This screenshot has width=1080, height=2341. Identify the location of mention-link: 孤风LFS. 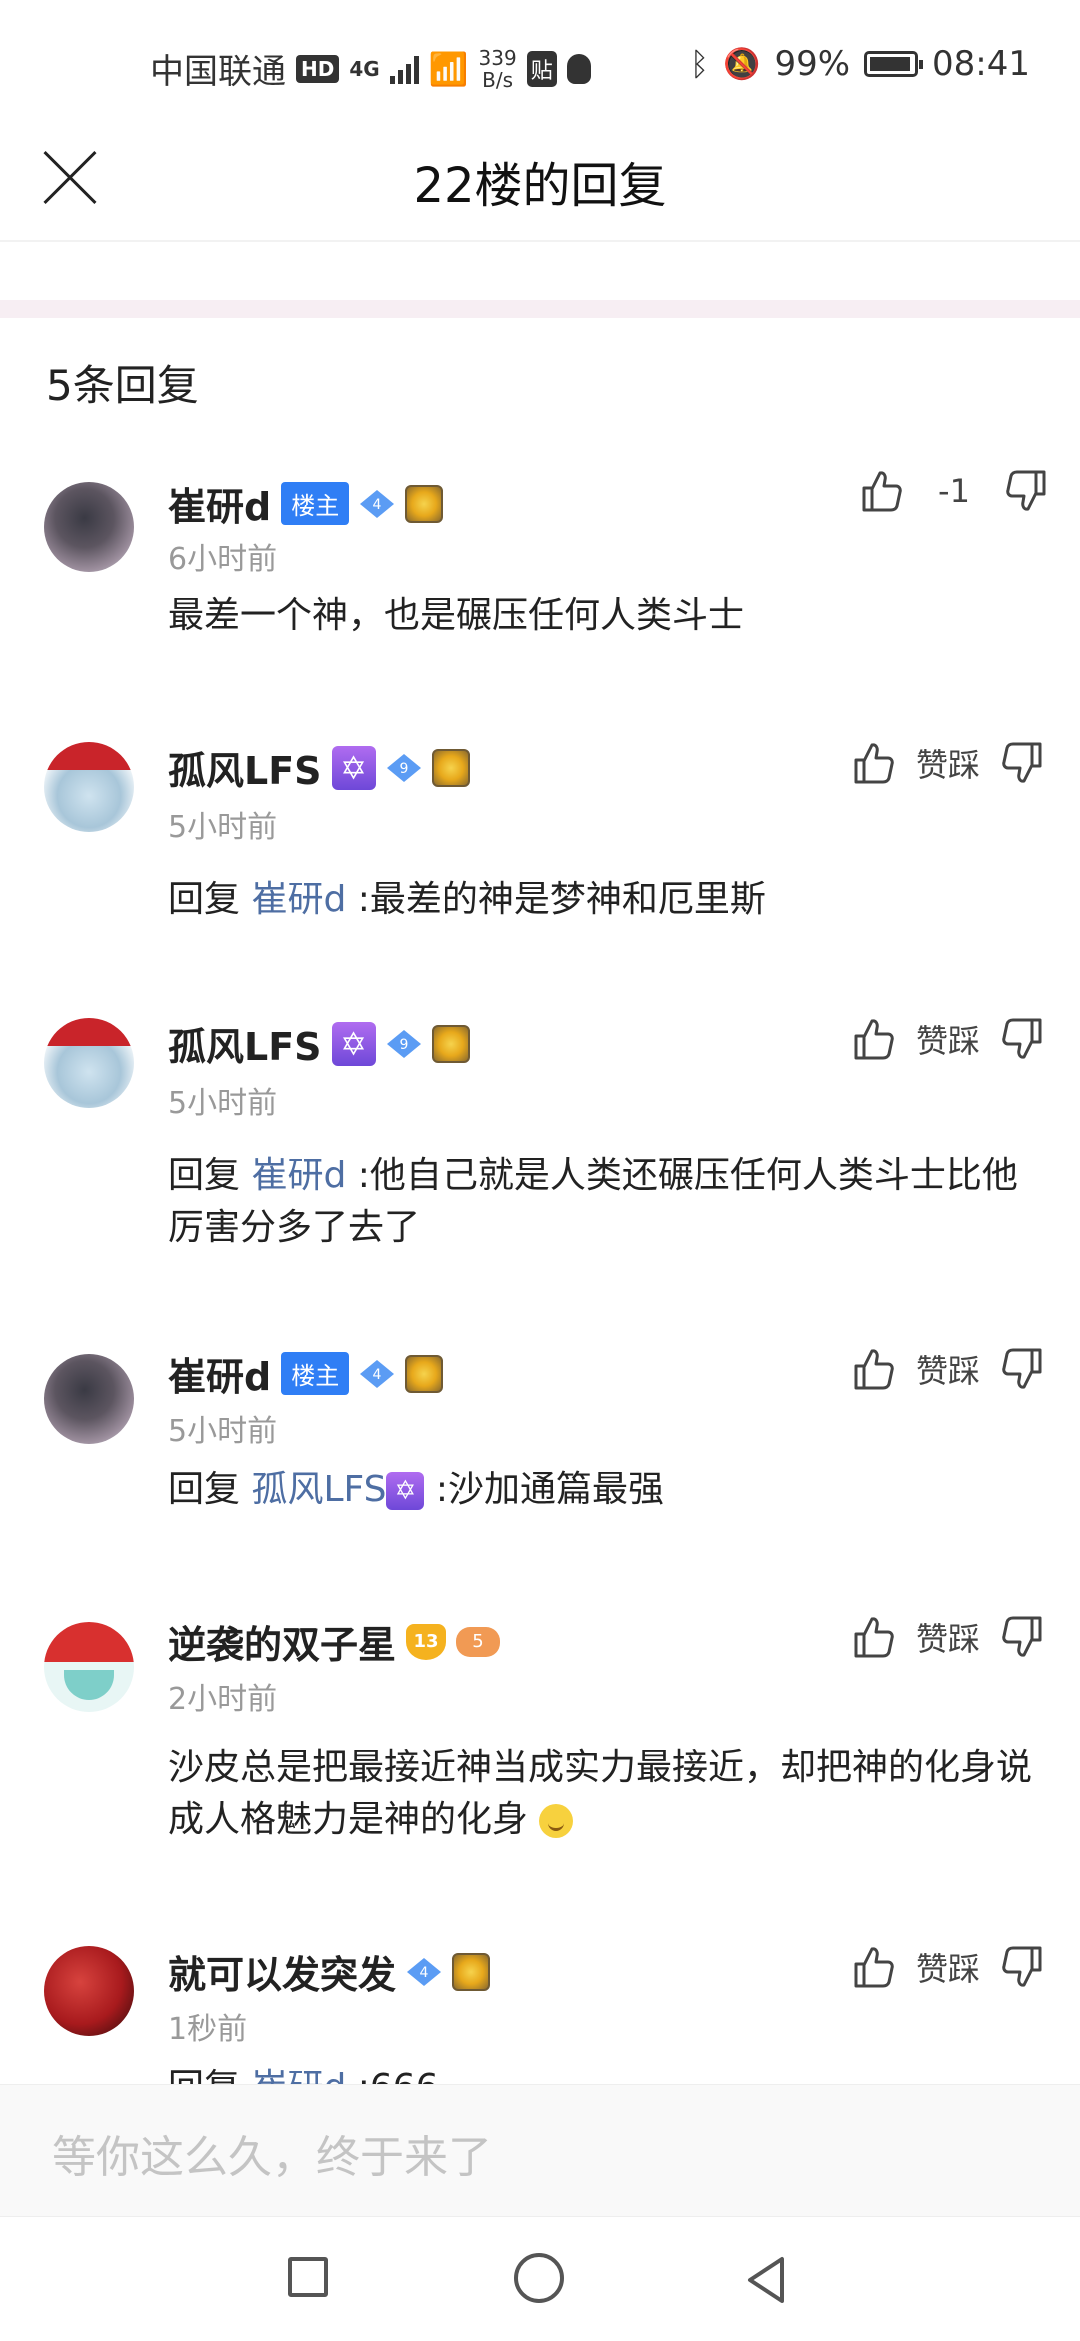
(318, 1489).